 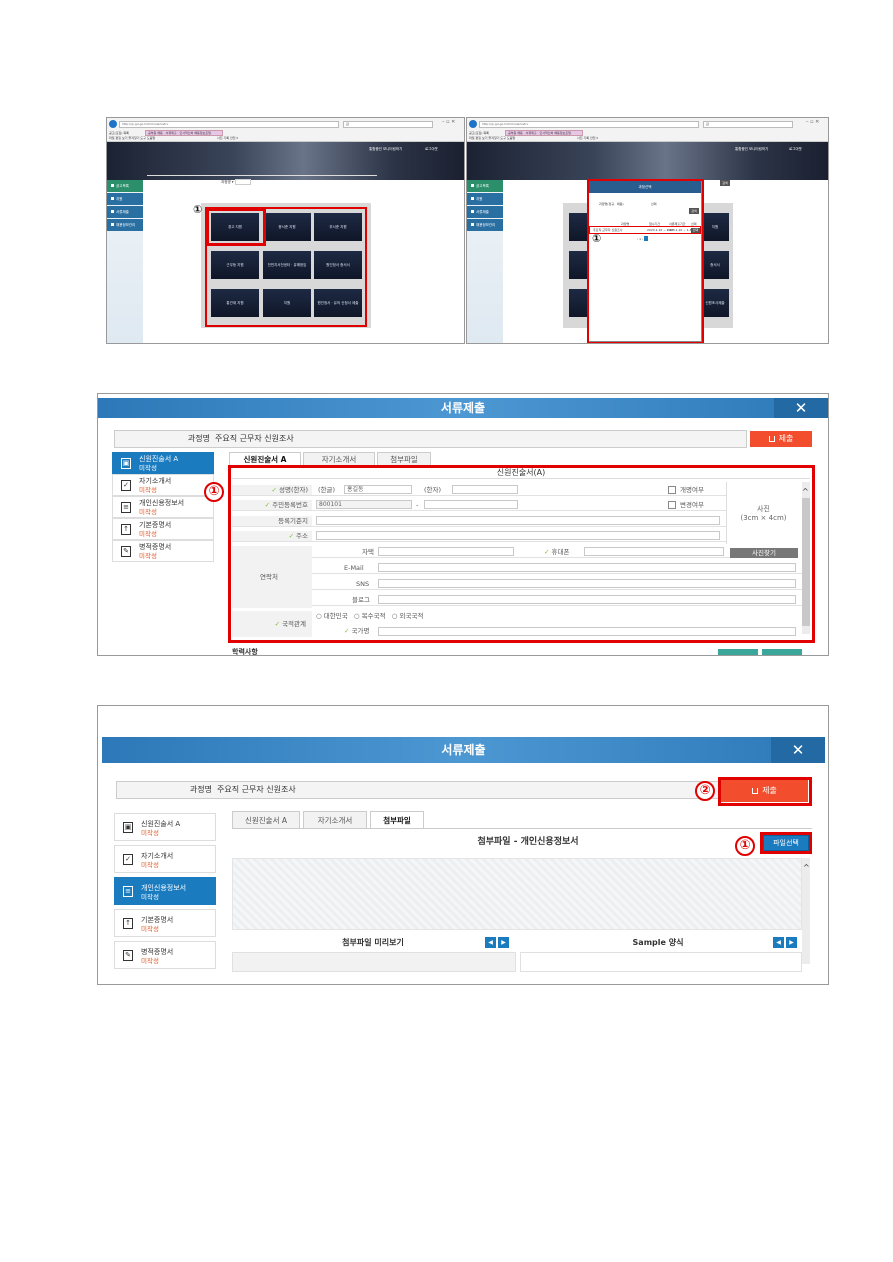 What do you see at coordinates (645, 261) in the screenshot?
I see `annotation-box-modal` at bounding box center [645, 261].